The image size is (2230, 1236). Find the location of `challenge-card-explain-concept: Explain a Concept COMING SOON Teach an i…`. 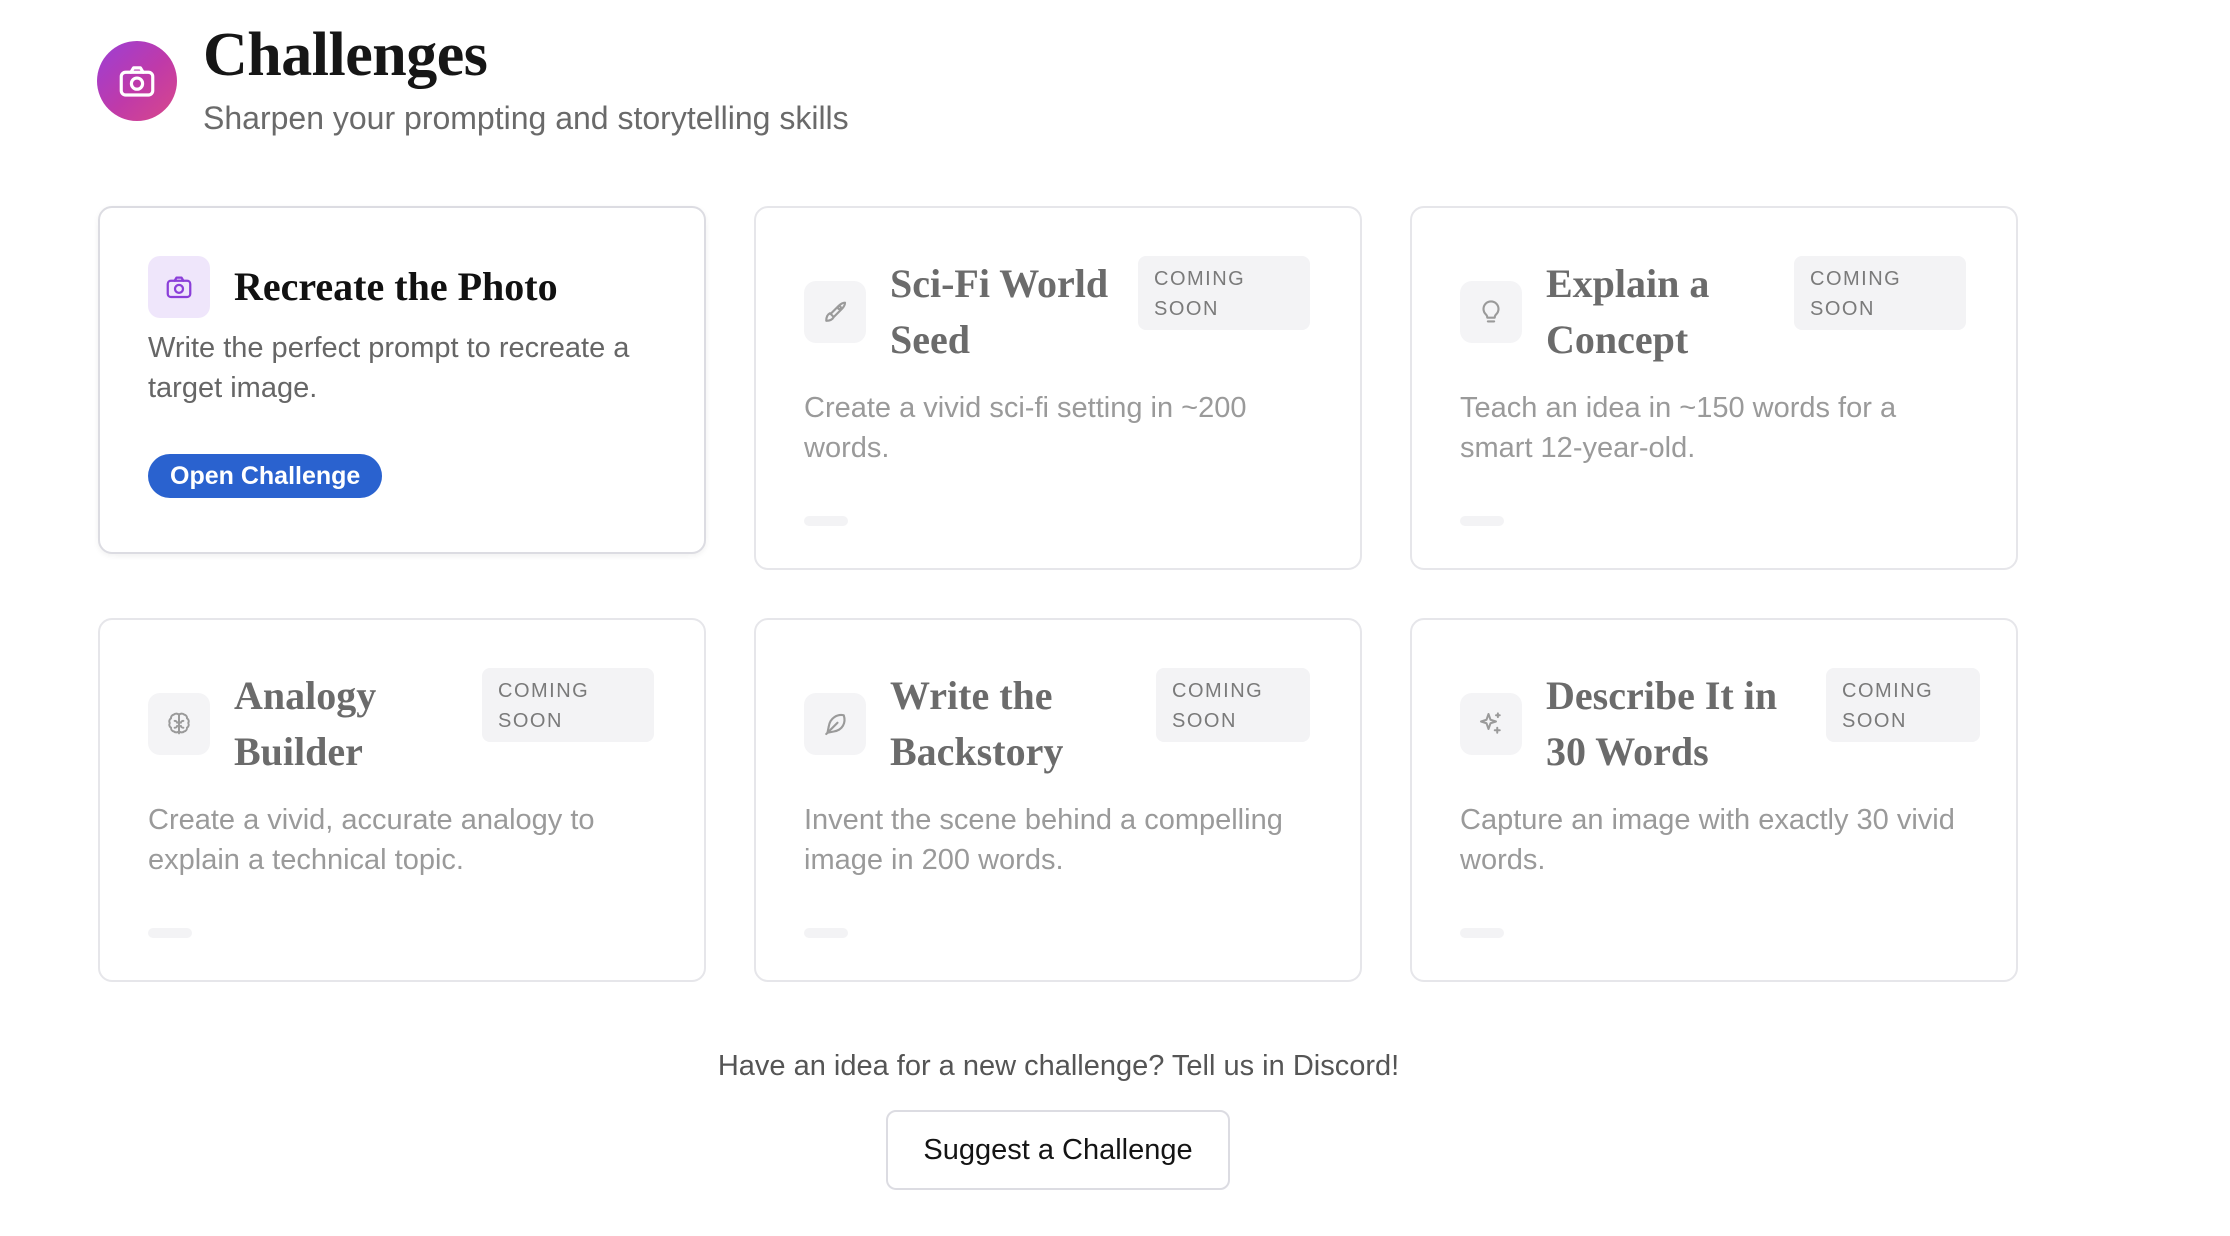

challenge-card-explain-concept: Explain a Concept COMING SOON Teach an i… is located at coordinates (1714, 388).